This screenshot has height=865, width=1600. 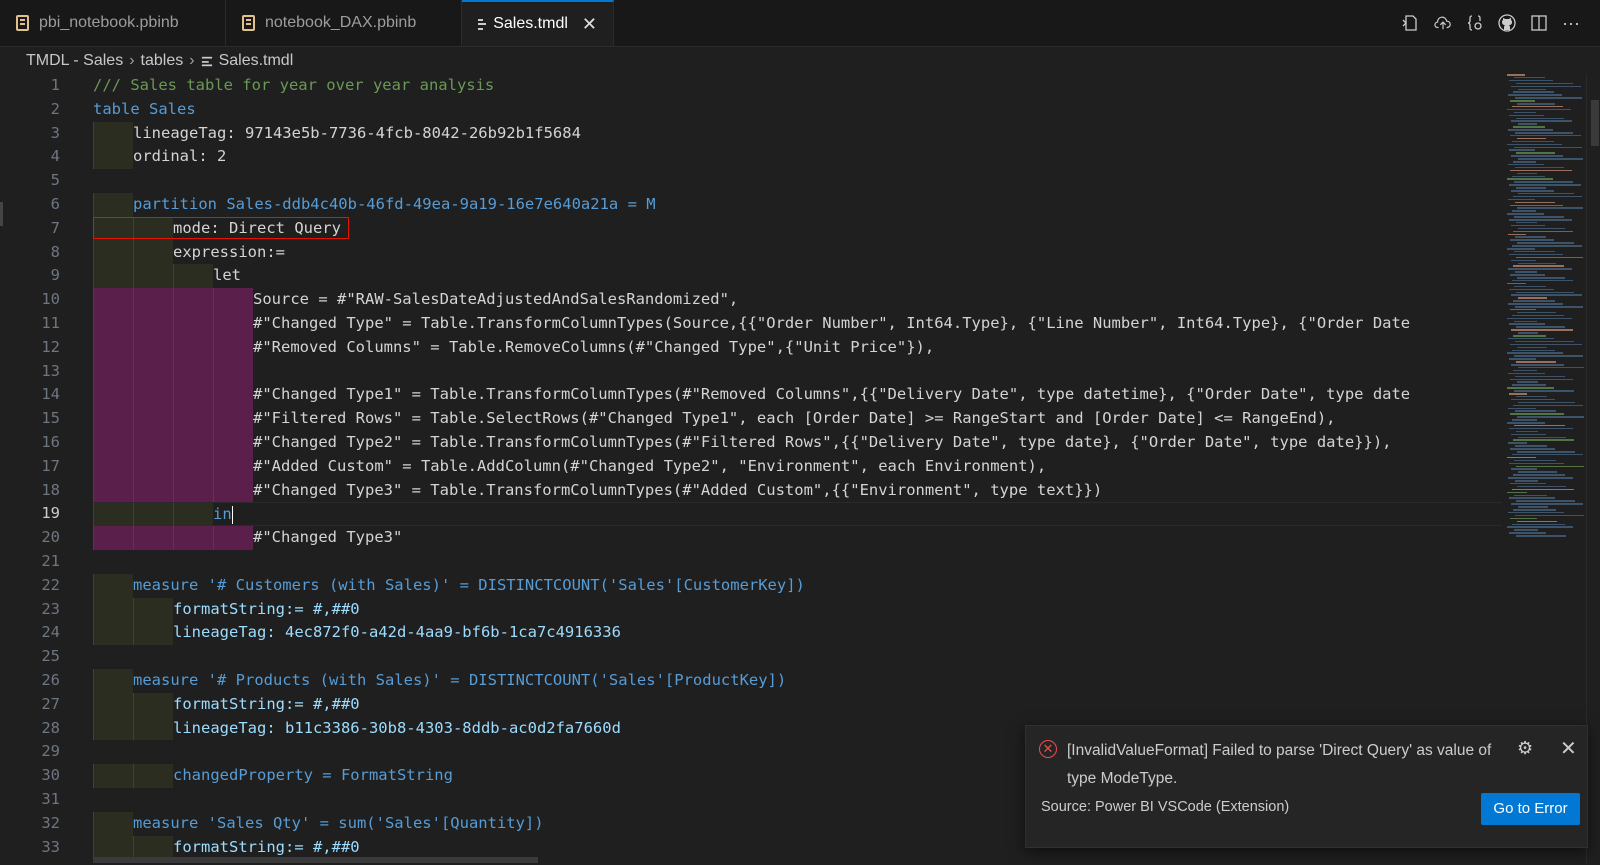 What do you see at coordinates (1475, 23) in the screenshot?
I see `braces-icon` at bounding box center [1475, 23].